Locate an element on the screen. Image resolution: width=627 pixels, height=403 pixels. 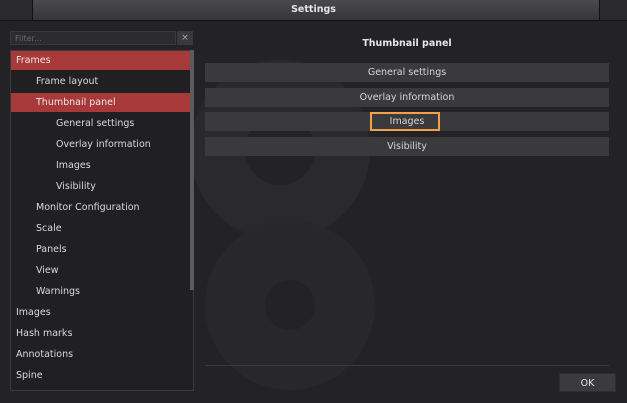
window-title: Settings is located at coordinates (313, 9).